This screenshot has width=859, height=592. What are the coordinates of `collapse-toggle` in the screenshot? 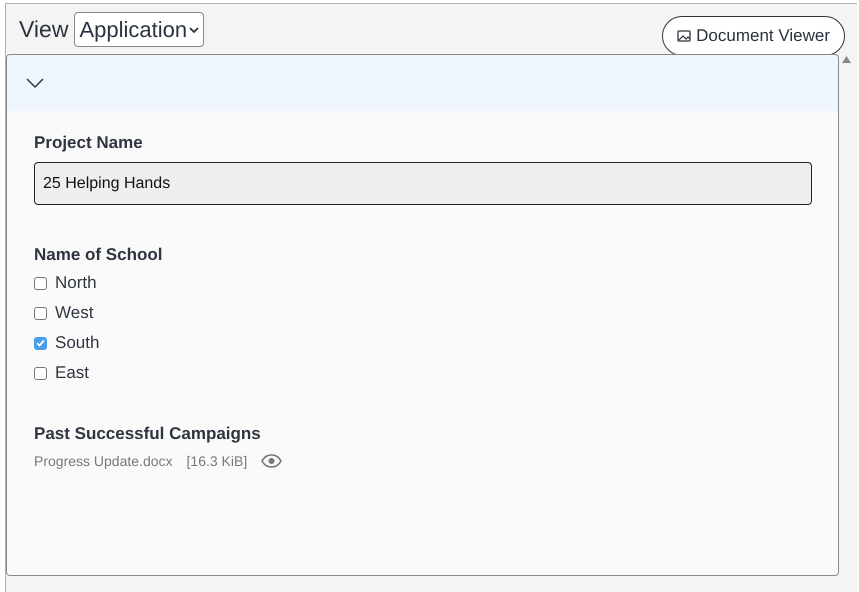 It's located at (422, 83).